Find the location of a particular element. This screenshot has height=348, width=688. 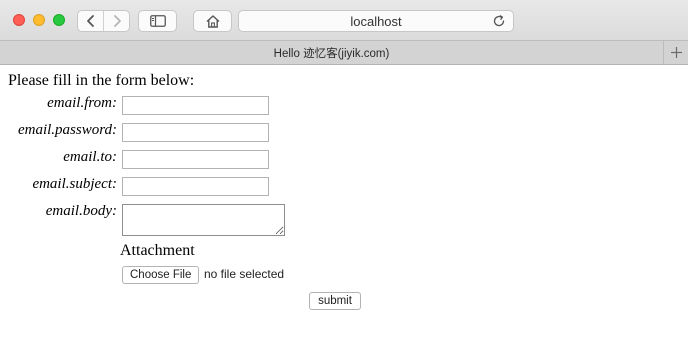

sidebar-toggle-button is located at coordinates (157, 21).